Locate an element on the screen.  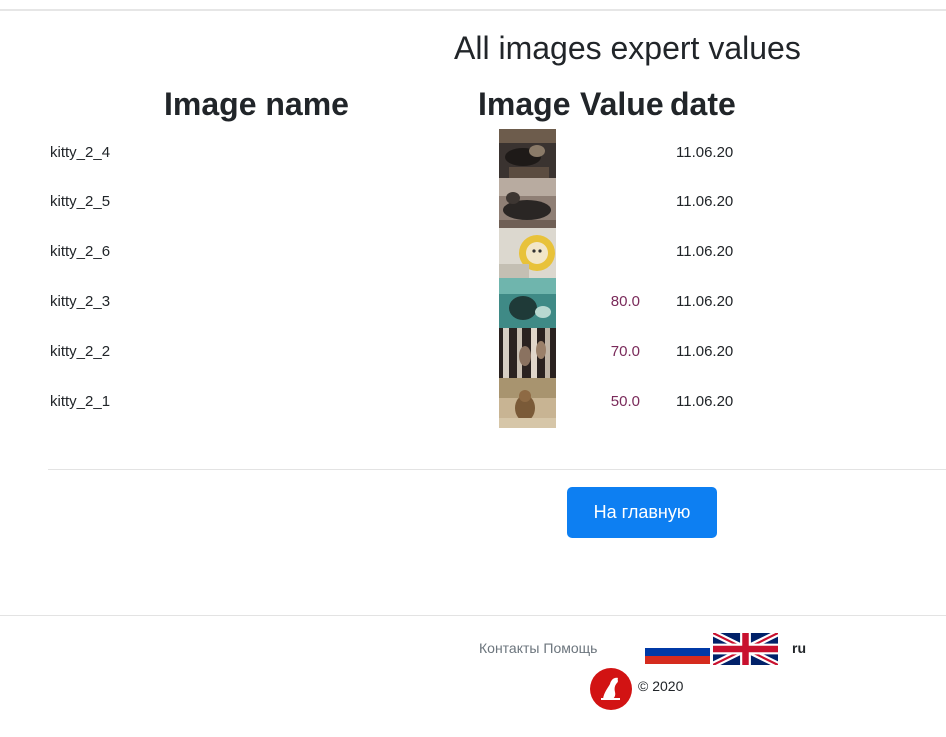
help-link: Помощь is located at coordinates (570, 648).